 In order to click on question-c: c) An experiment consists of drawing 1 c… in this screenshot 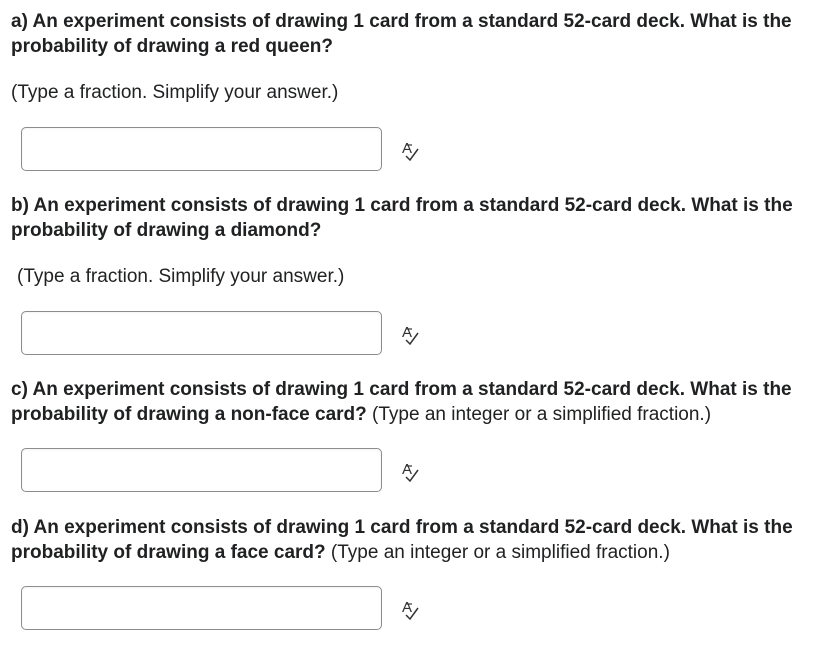, I will do `click(413, 402)`.